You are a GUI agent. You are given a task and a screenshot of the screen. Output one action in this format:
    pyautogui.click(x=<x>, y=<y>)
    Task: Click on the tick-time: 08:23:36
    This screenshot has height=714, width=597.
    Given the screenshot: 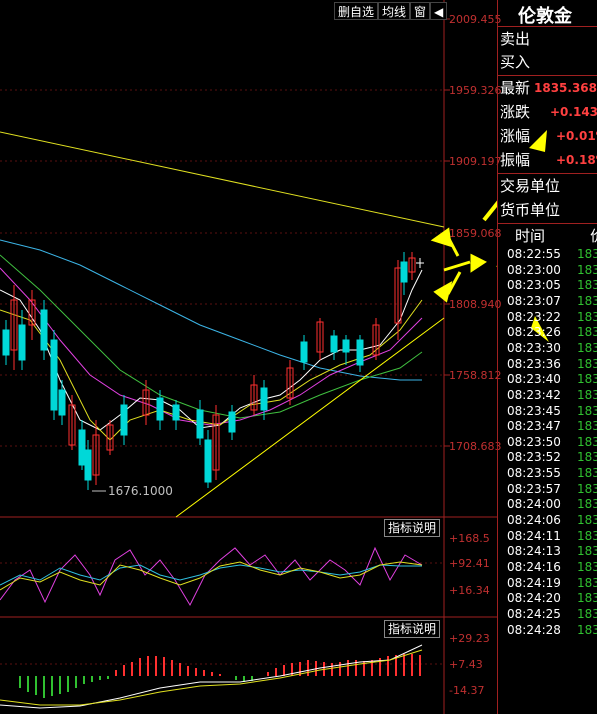 What is the action you would take?
    pyautogui.click(x=534, y=363)
    